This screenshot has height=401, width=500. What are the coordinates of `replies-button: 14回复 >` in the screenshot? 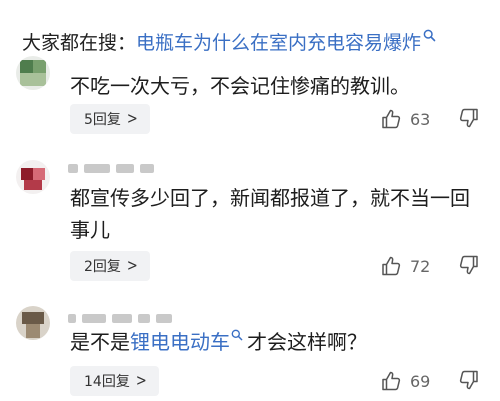 It's located at (114, 381).